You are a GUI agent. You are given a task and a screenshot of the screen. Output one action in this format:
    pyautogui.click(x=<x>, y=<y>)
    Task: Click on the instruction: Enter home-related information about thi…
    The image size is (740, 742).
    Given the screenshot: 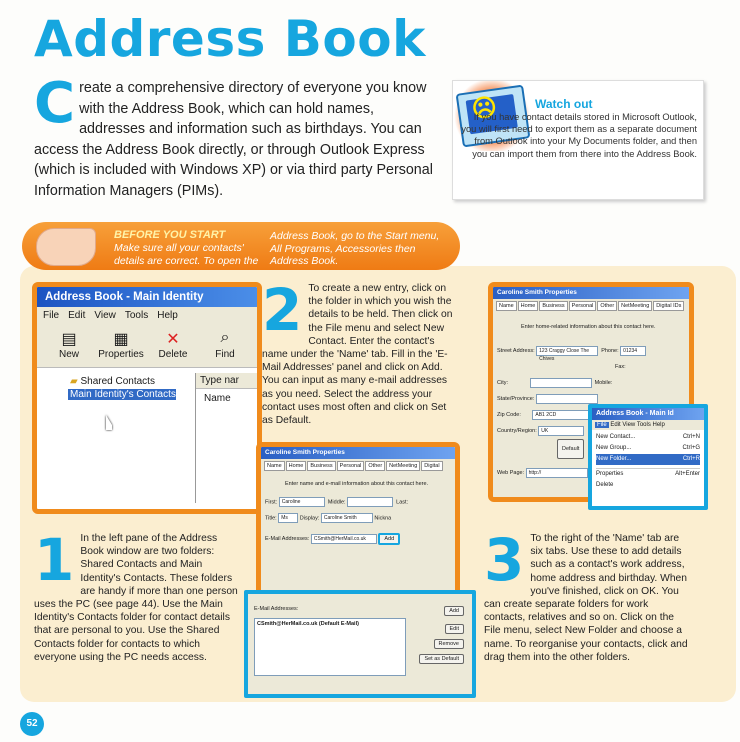 What is the action you would take?
    pyautogui.click(x=588, y=327)
    